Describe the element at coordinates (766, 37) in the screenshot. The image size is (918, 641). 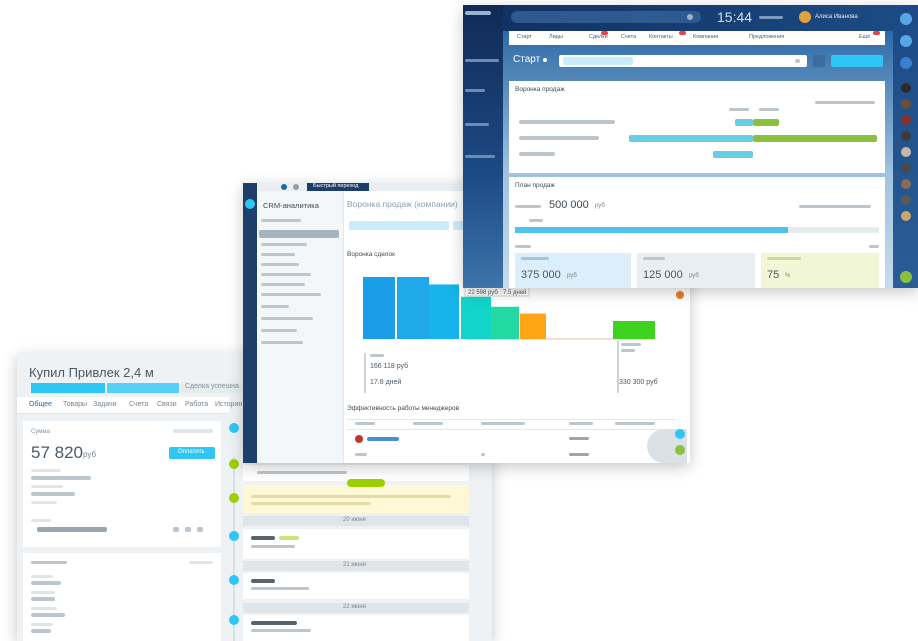
I see `menu-offers: Предложения` at that location.